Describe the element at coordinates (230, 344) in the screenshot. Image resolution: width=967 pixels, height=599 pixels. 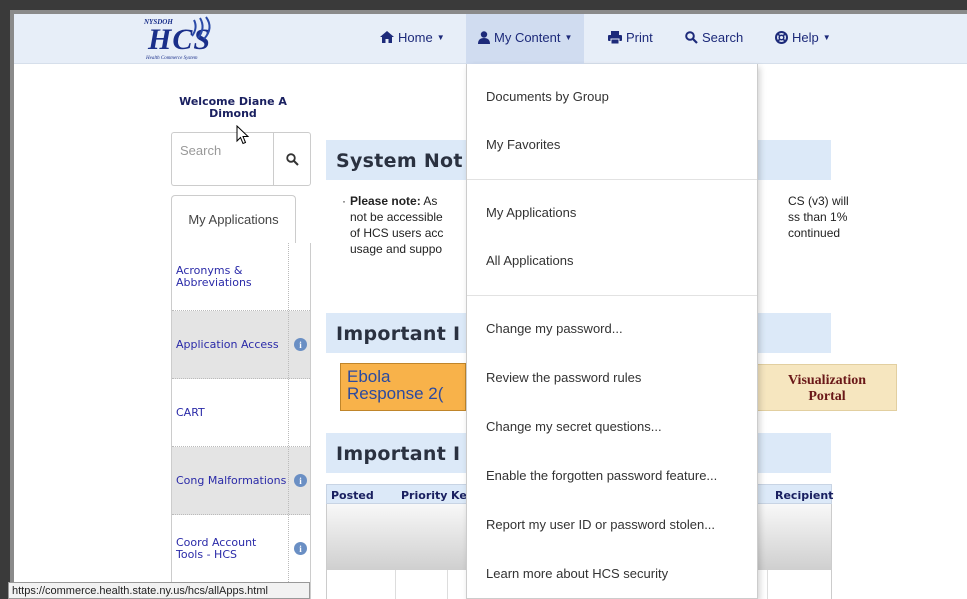
I see `app-name: Application Access` at that location.